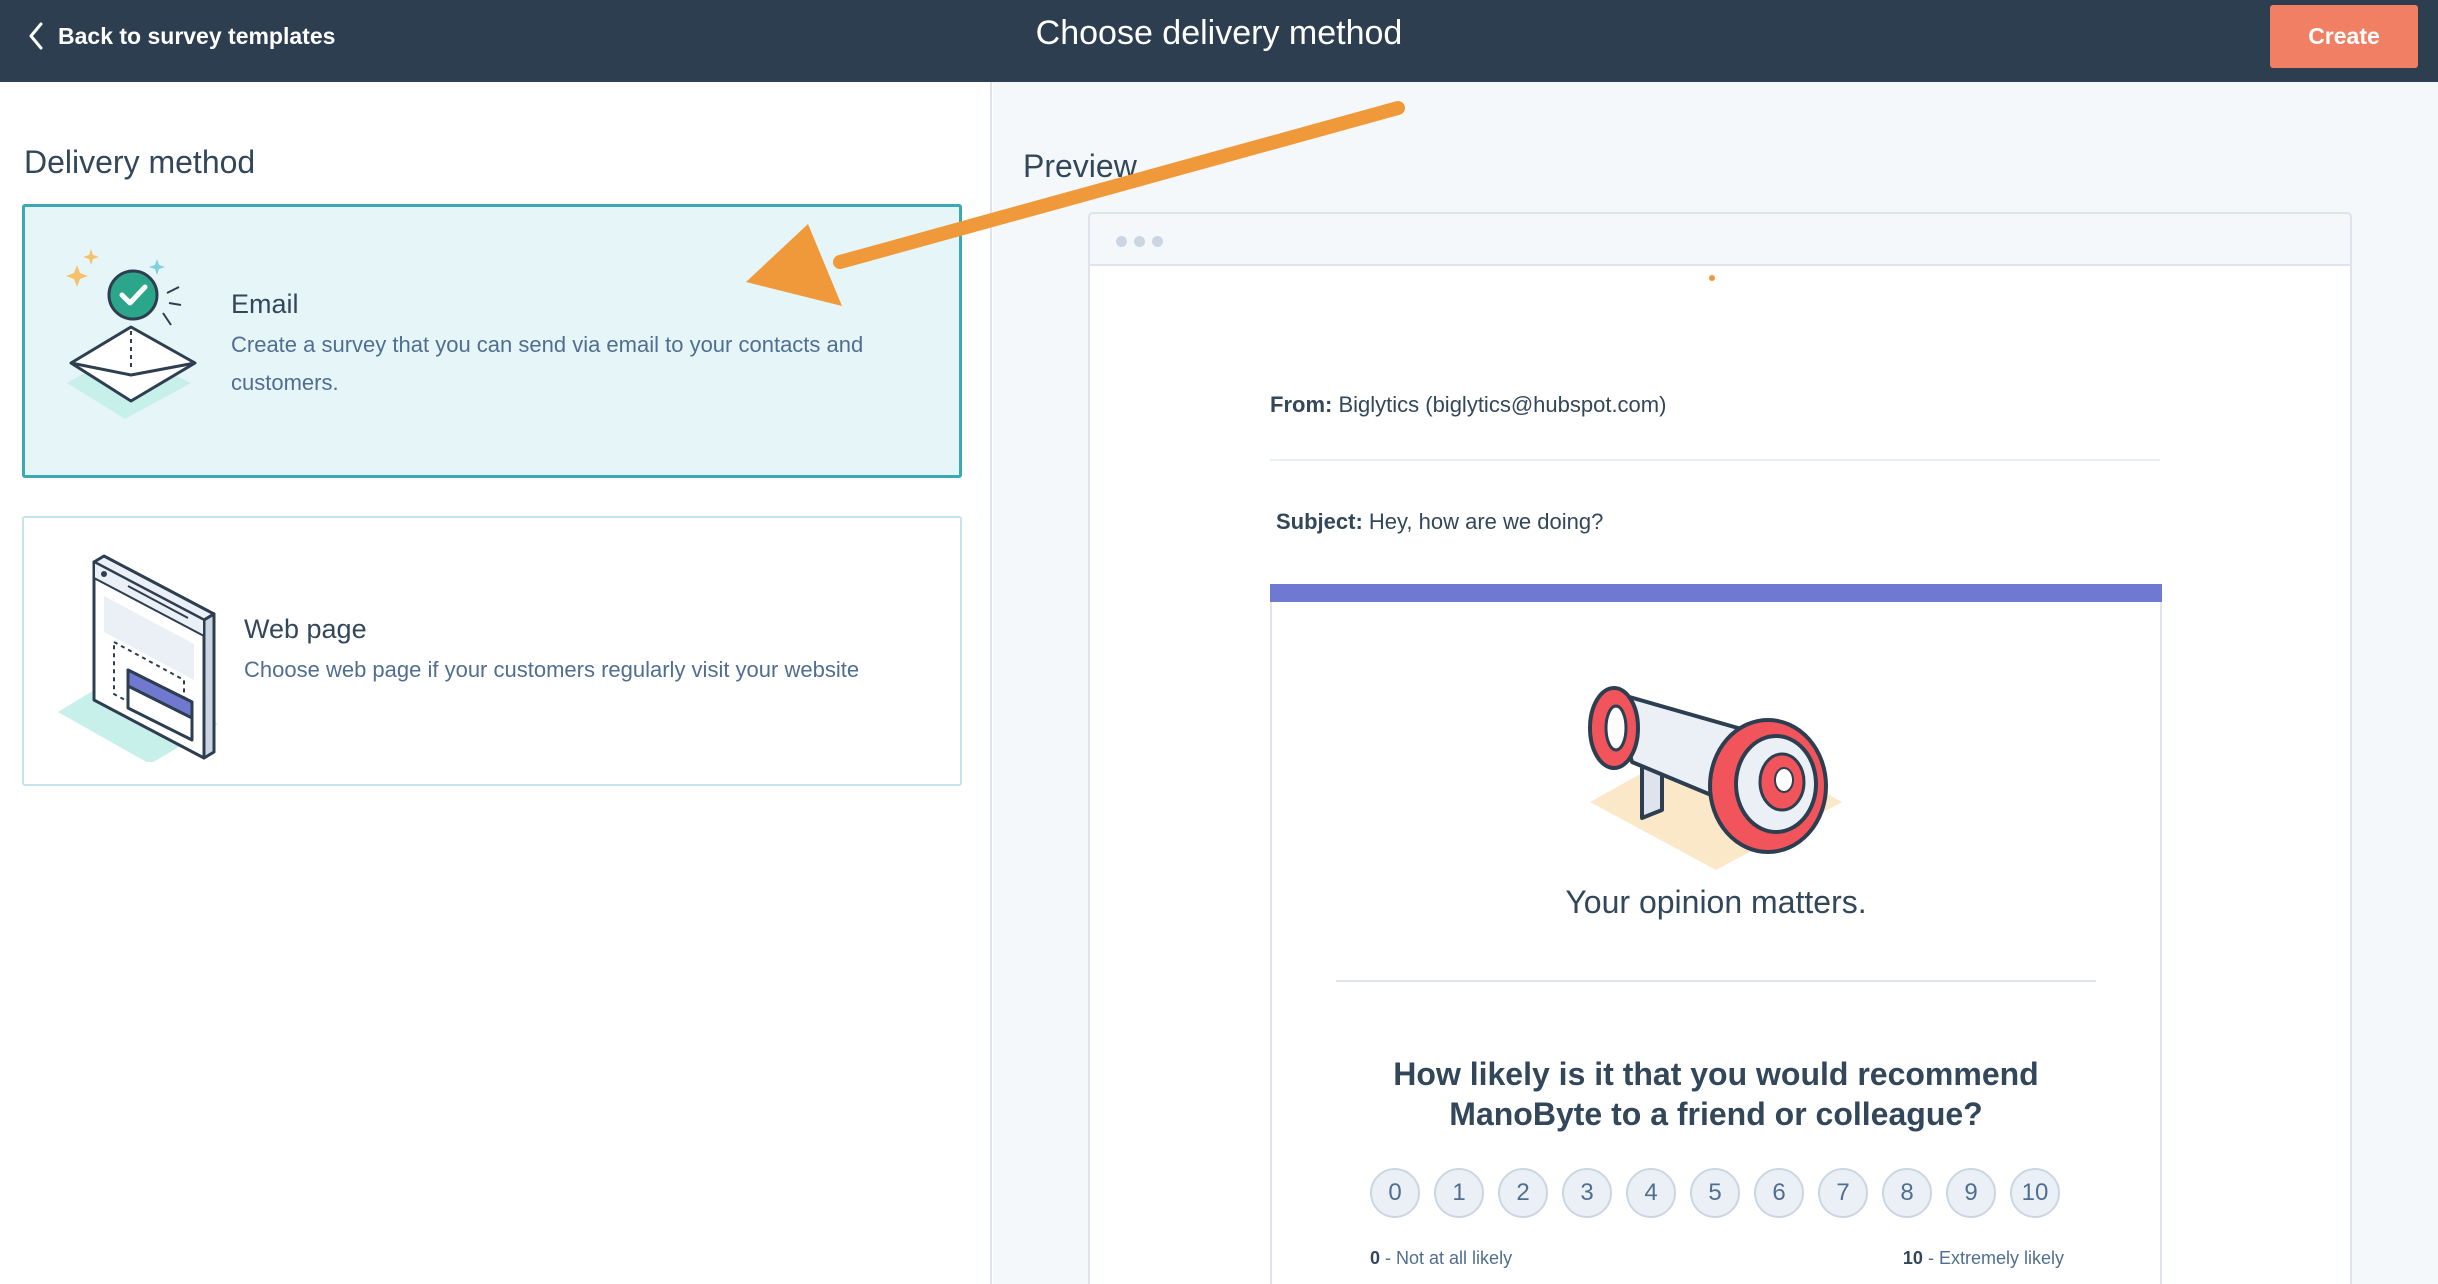 This screenshot has height=1284, width=2438. What do you see at coordinates (1459, 1193) in the screenshot?
I see `scale-option-1: 1` at bounding box center [1459, 1193].